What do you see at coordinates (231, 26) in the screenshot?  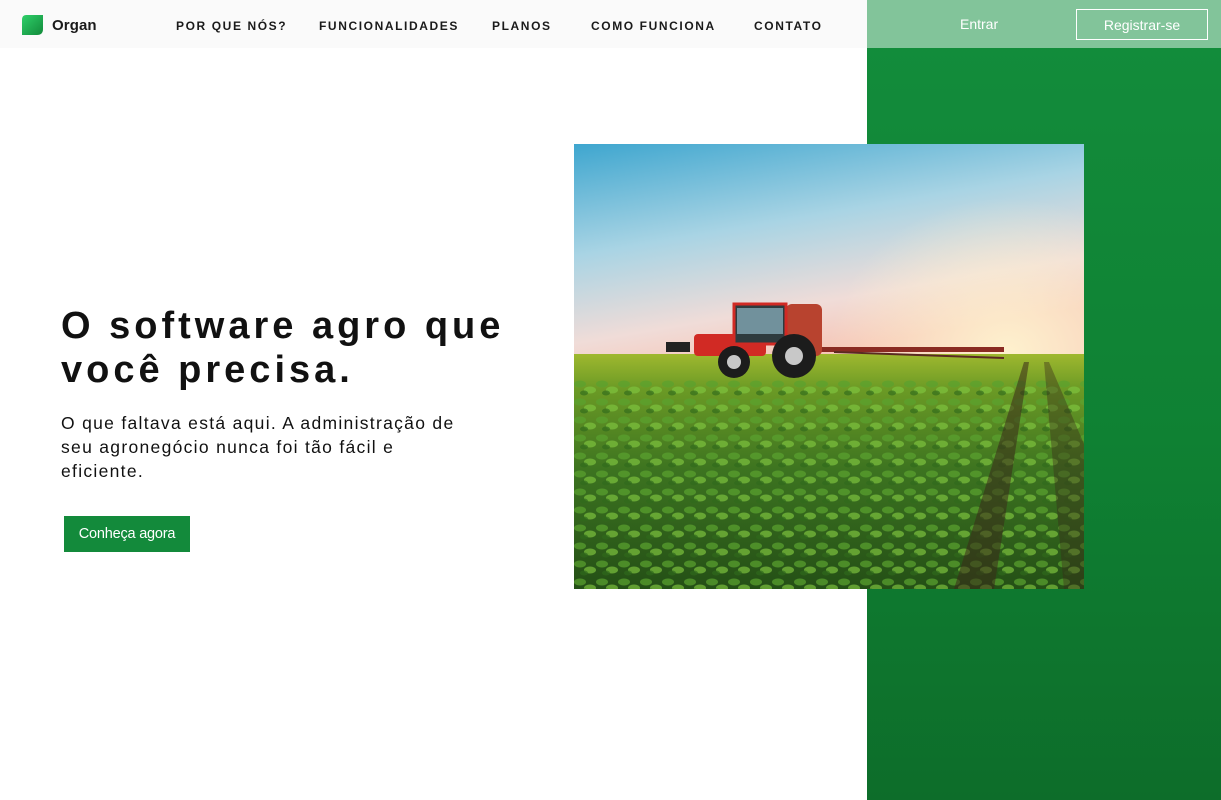 I see `nav-item-por-que-nos: POR QUE NÓS?` at bounding box center [231, 26].